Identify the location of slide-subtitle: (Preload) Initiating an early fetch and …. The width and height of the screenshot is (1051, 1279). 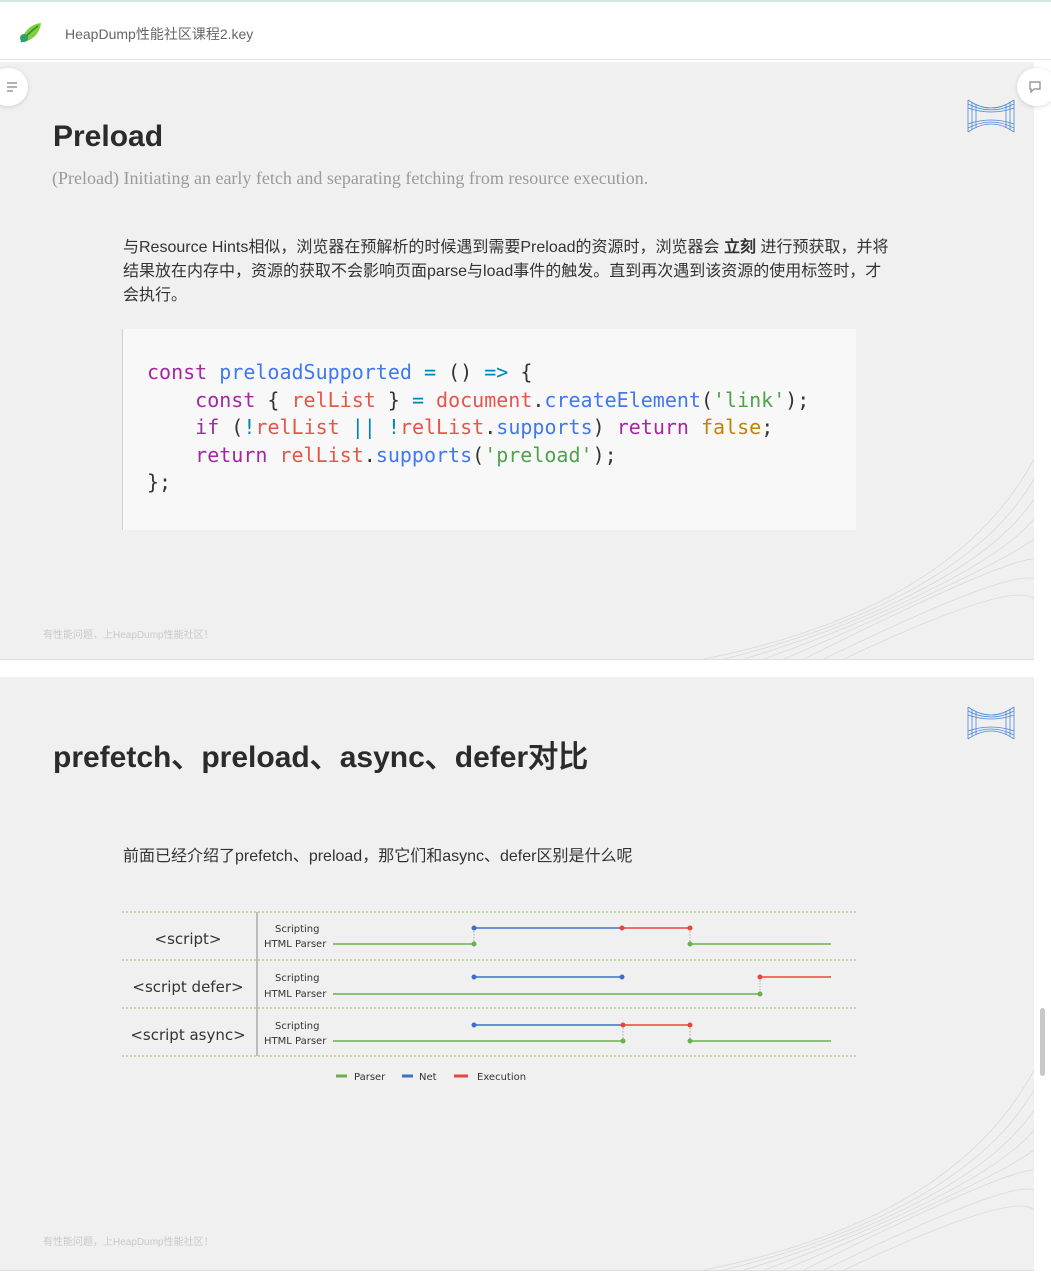
(350, 178).